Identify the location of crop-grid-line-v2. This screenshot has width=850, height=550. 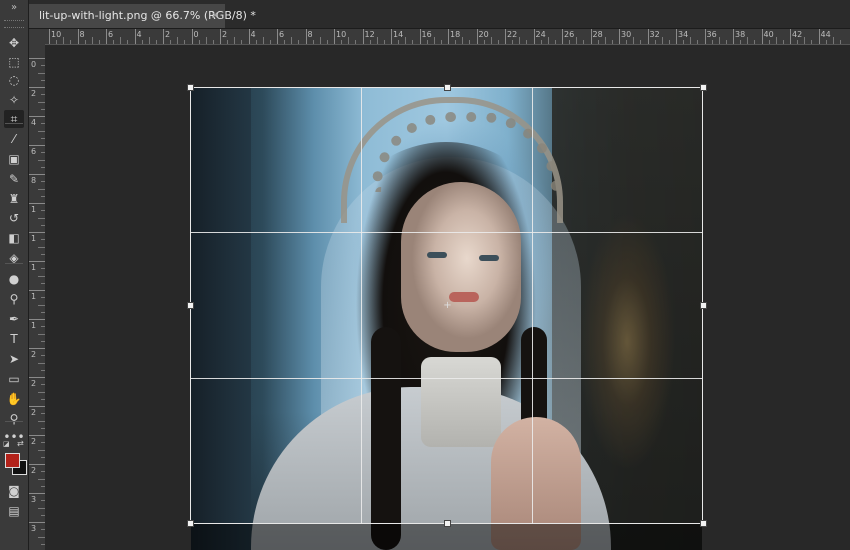
(532, 305).